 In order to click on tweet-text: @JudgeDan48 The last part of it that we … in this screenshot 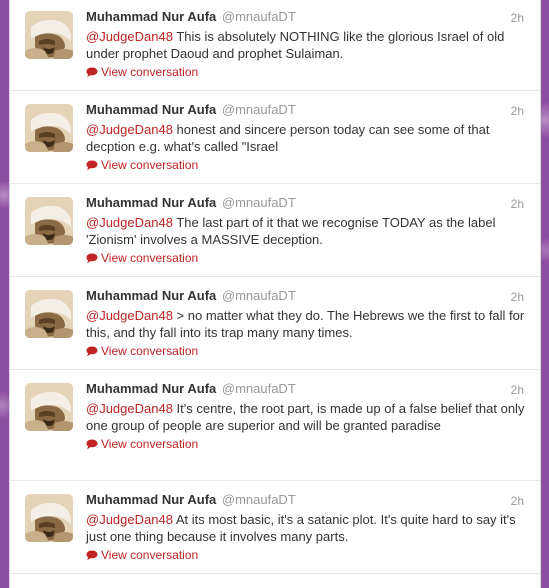, I will do `click(306, 231)`.